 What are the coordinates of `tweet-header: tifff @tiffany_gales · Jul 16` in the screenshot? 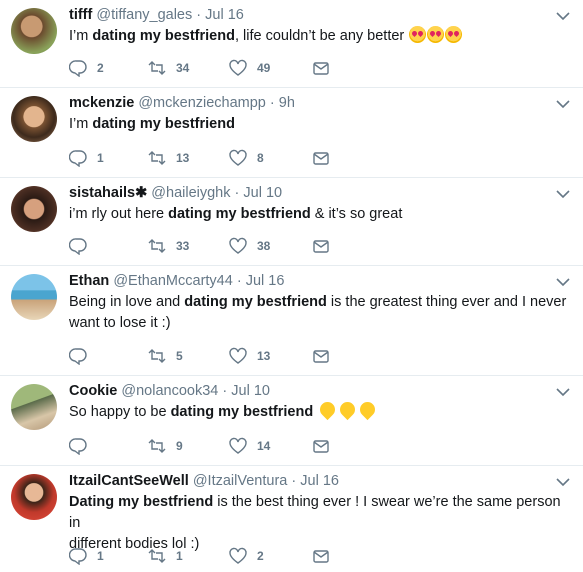 It's located at (156, 15).